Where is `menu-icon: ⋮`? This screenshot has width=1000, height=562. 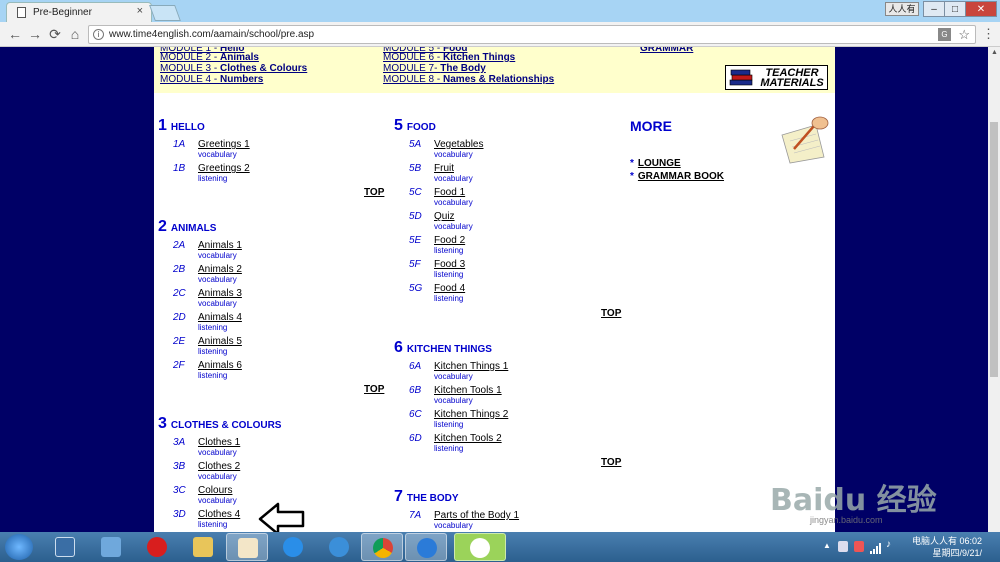 menu-icon: ⋮ is located at coordinates (988, 34).